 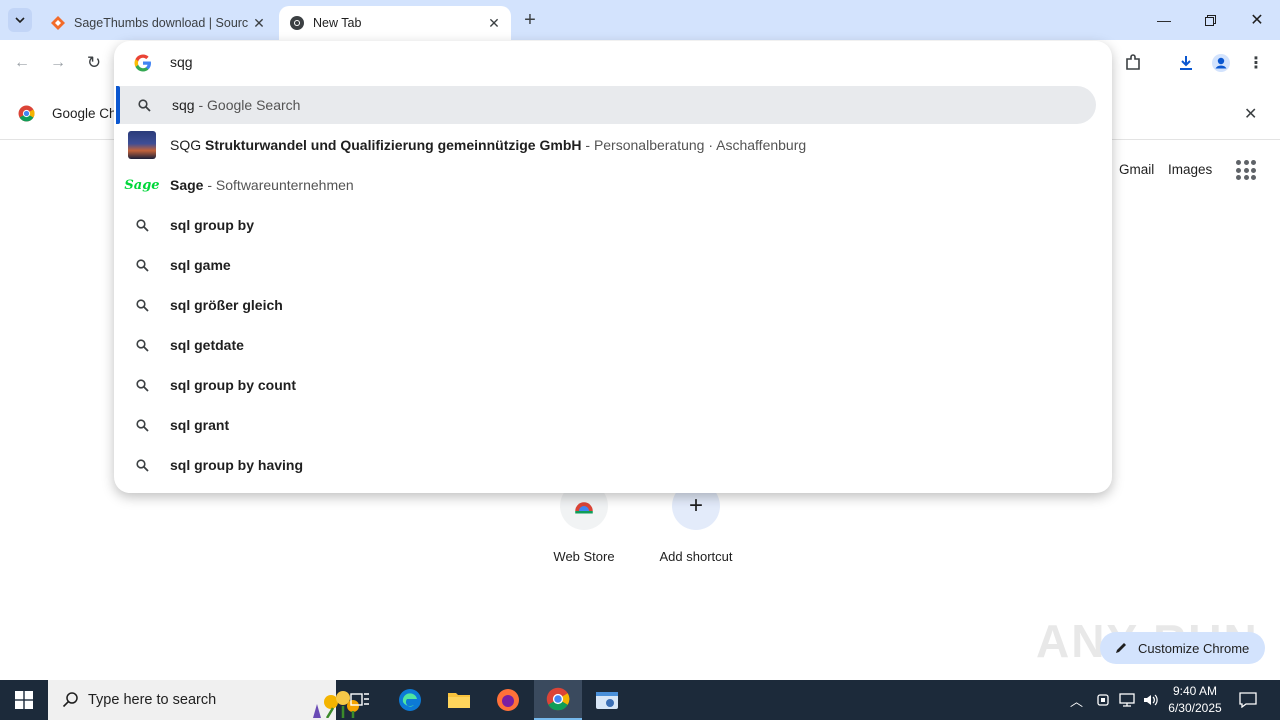 What do you see at coordinates (696, 556) in the screenshot?
I see `shortcut-label: Add shortcut` at bounding box center [696, 556].